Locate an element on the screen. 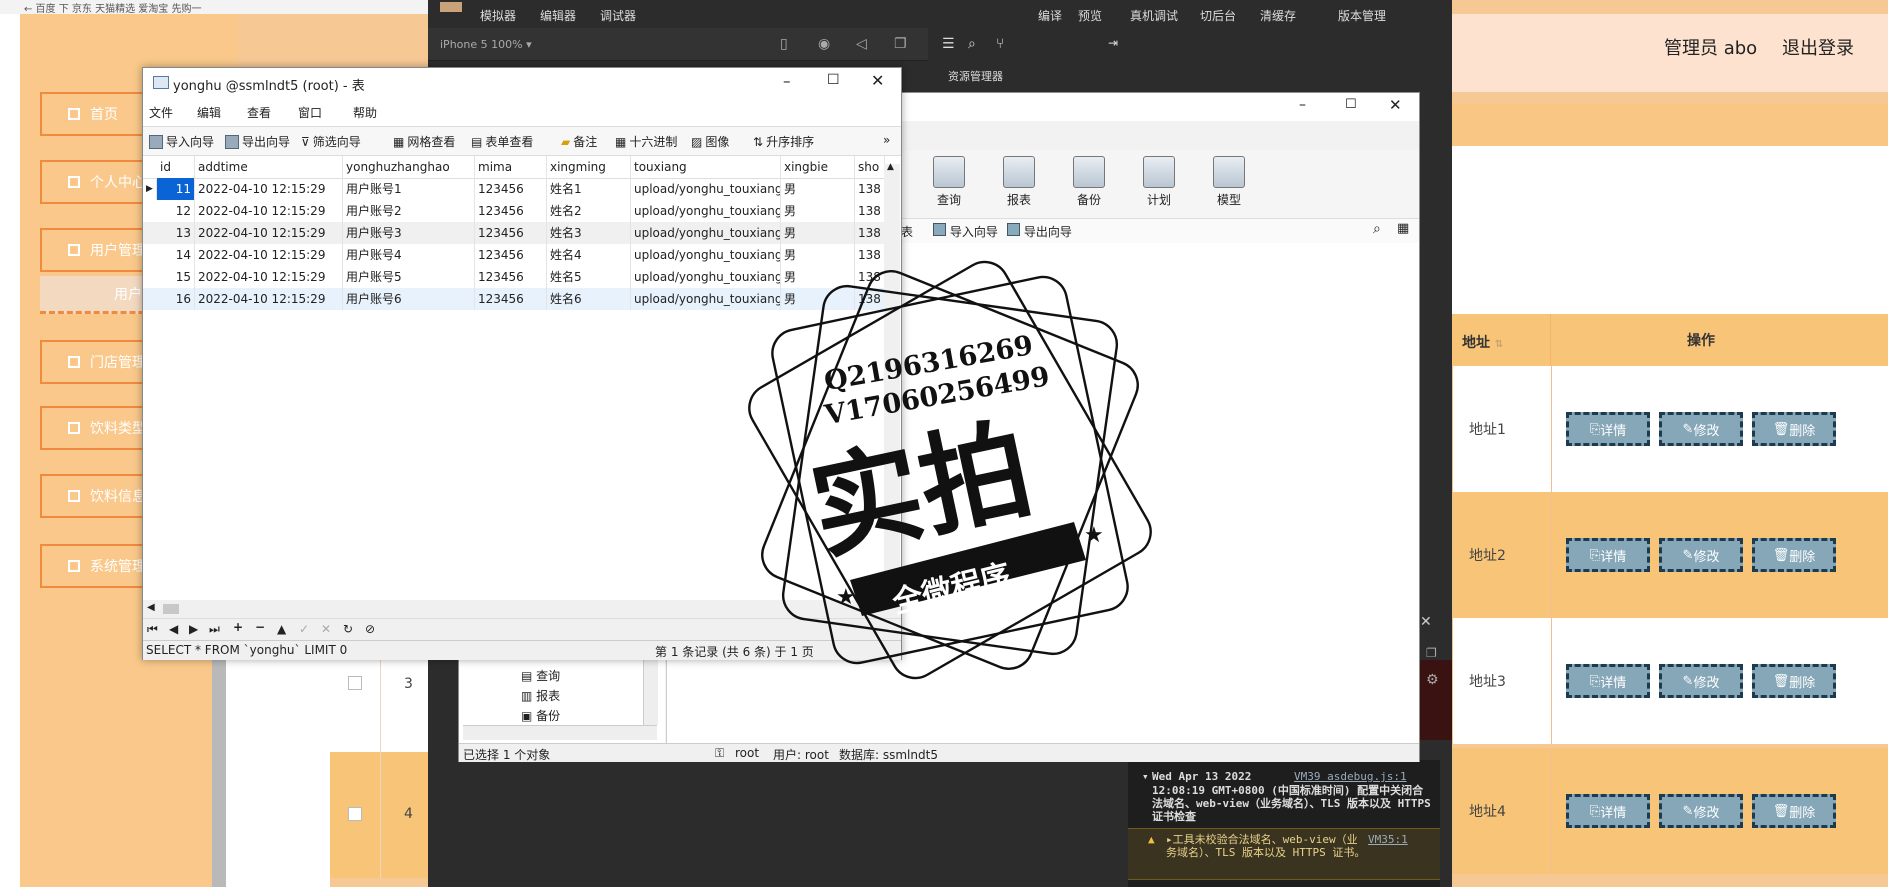 The height and width of the screenshot is (887, 1888). cell-name: 姓名3 is located at coordinates (589, 233).